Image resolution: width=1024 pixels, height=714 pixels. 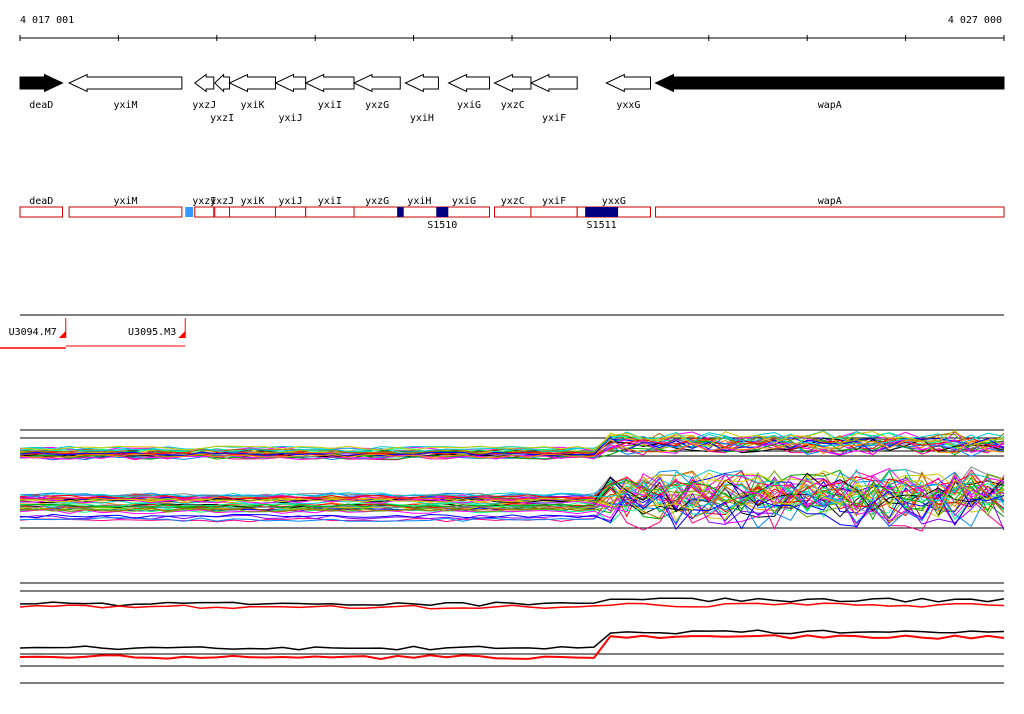 What do you see at coordinates (512, 28) in the screenshot?
I see `coordinate-ruler: 4 017 001 4 027 000` at bounding box center [512, 28].